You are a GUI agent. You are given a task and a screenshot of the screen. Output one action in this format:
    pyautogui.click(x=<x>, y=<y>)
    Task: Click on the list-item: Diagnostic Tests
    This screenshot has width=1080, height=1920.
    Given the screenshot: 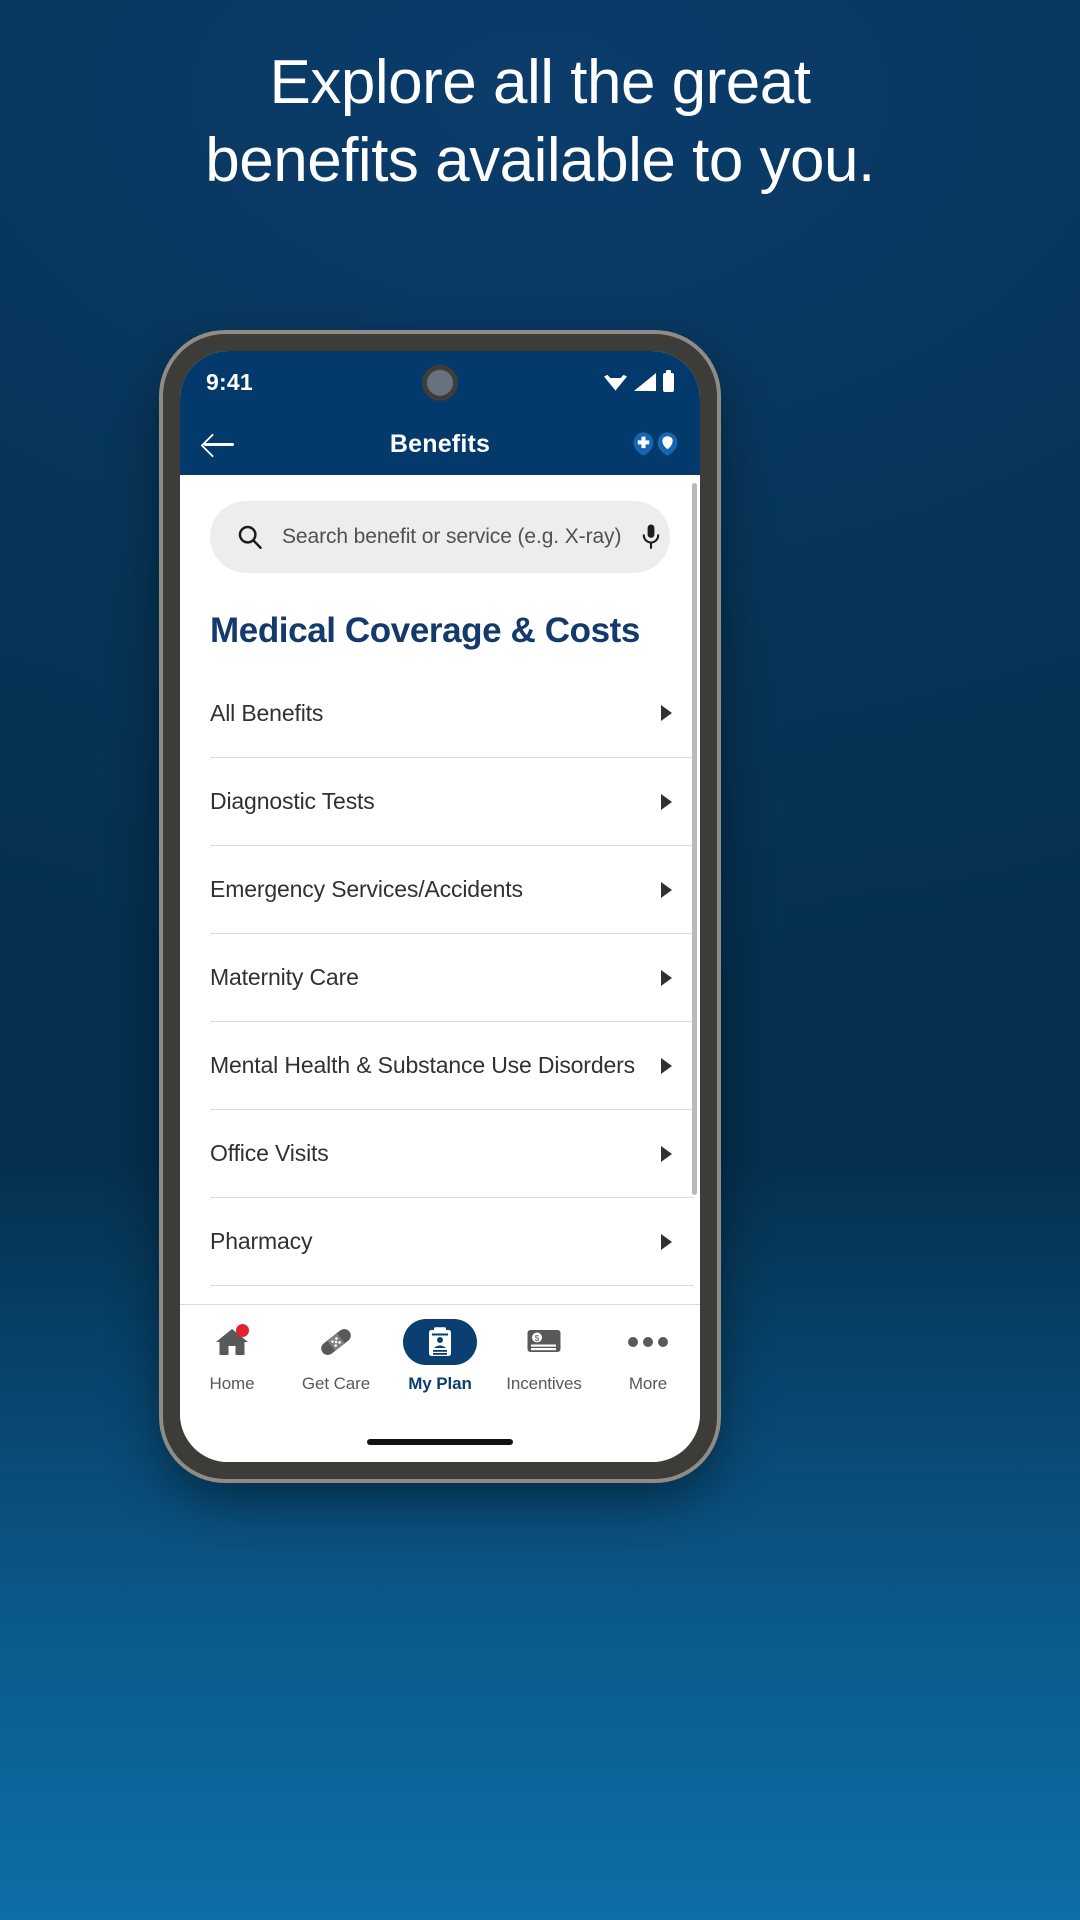 What is the action you would take?
    pyautogui.click(x=452, y=801)
    